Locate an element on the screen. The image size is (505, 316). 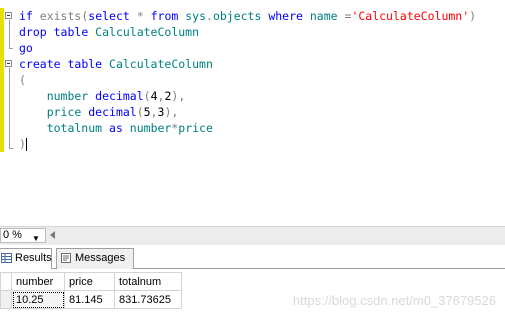
code-line: ( is located at coordinates (247, 80).